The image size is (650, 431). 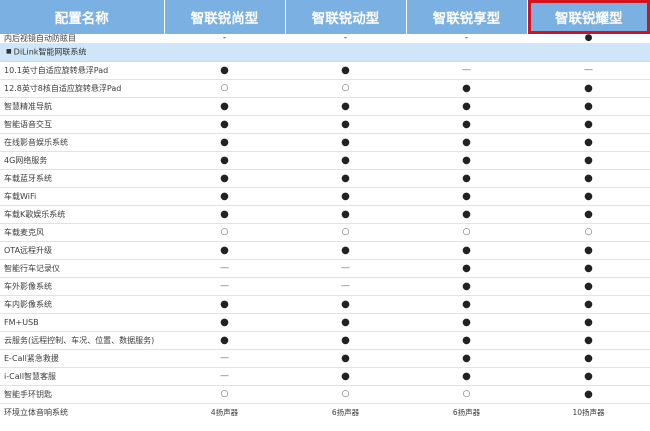 I want to click on table-row: 车载麦克风 ○ ○ ○ ○, so click(x=325, y=232).